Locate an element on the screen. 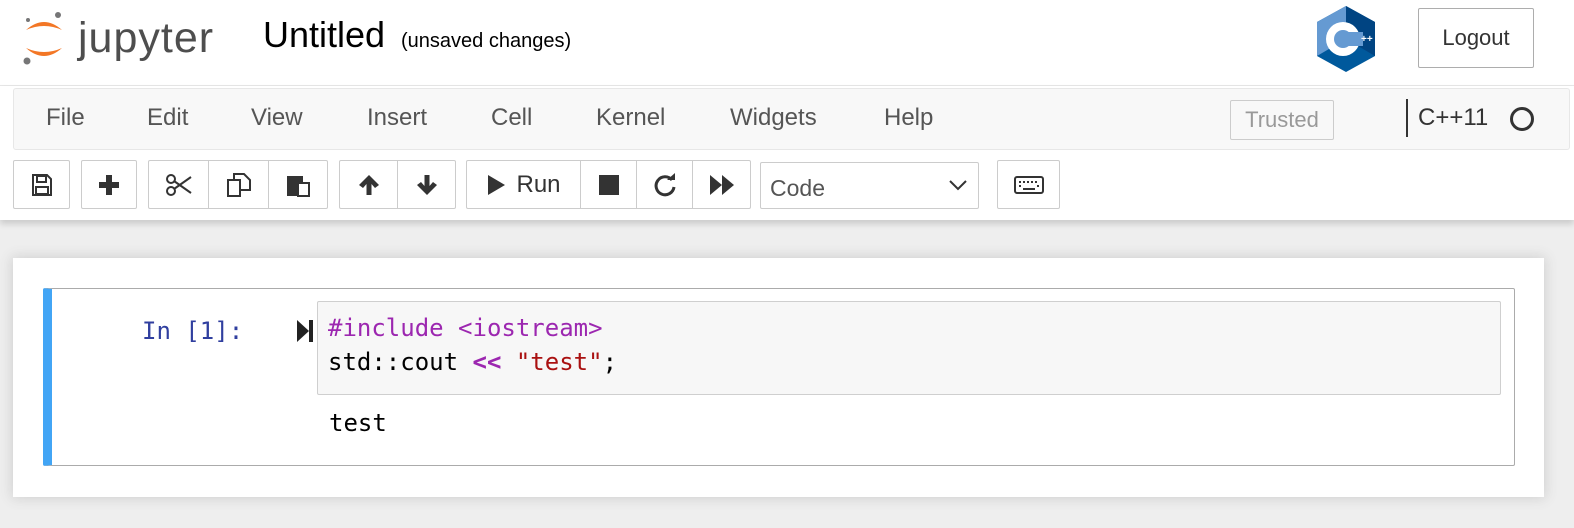 The height and width of the screenshot is (528, 1574). cell-output: test is located at coordinates (358, 423).